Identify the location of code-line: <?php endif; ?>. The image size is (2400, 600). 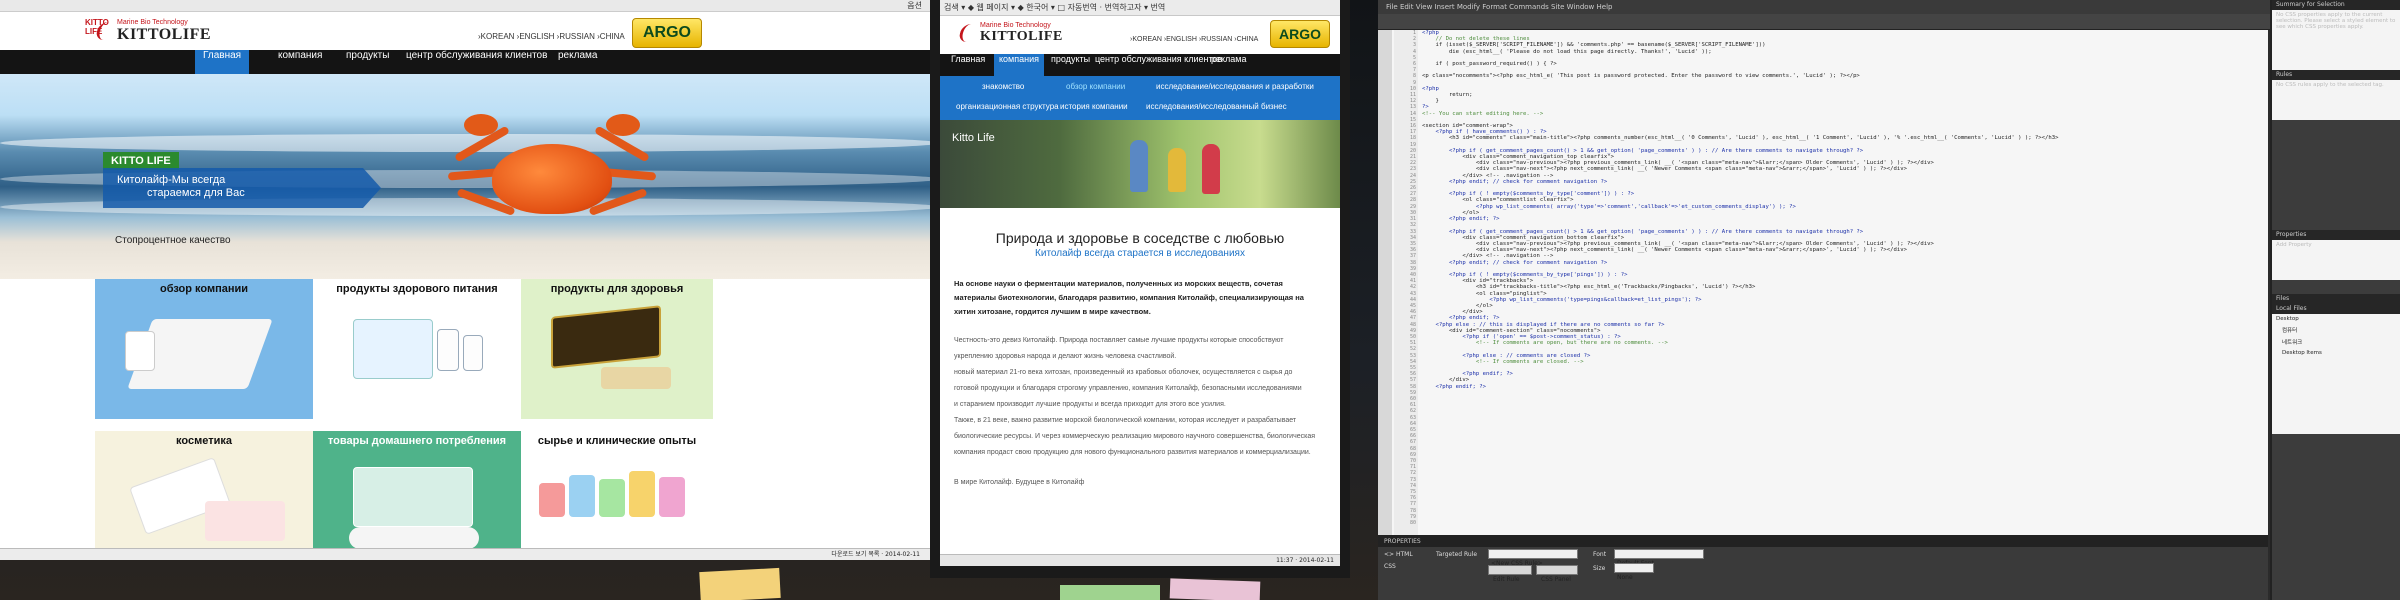
(1842, 387).